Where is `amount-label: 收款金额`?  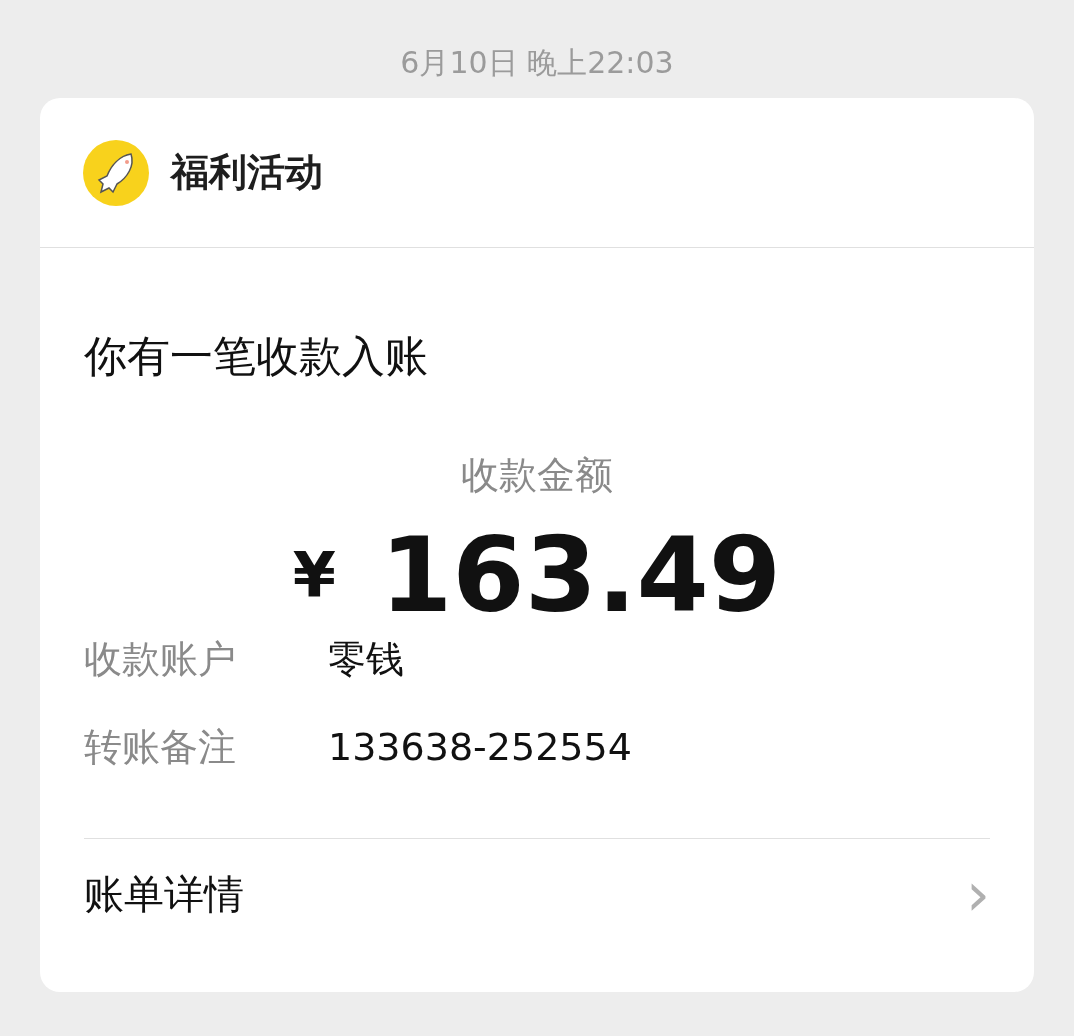
amount-label: 收款金额 is located at coordinates (537, 475).